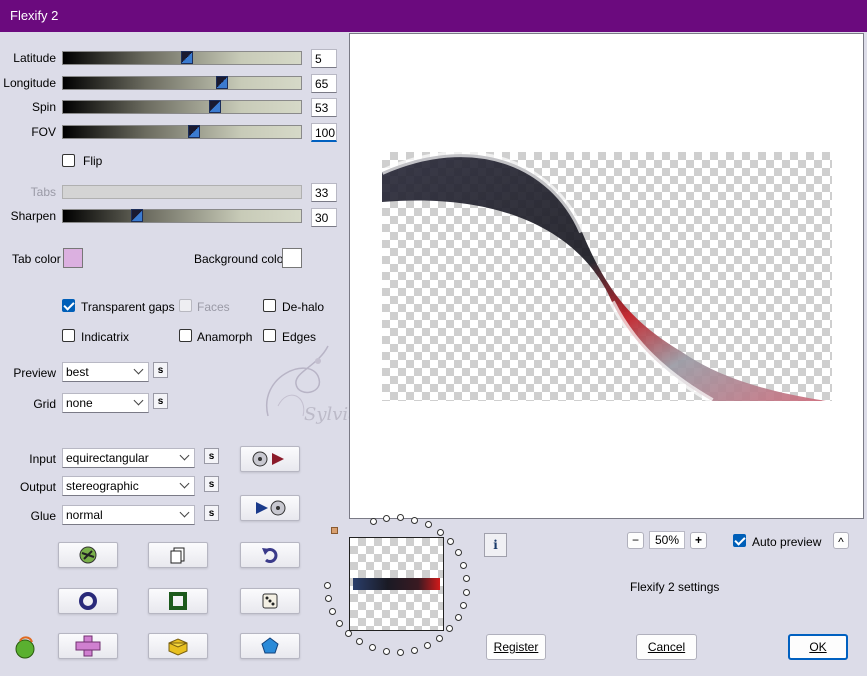 This screenshot has height=676, width=867. Describe the element at coordinates (396, 584) in the screenshot. I see `thumbnail-preview` at that location.